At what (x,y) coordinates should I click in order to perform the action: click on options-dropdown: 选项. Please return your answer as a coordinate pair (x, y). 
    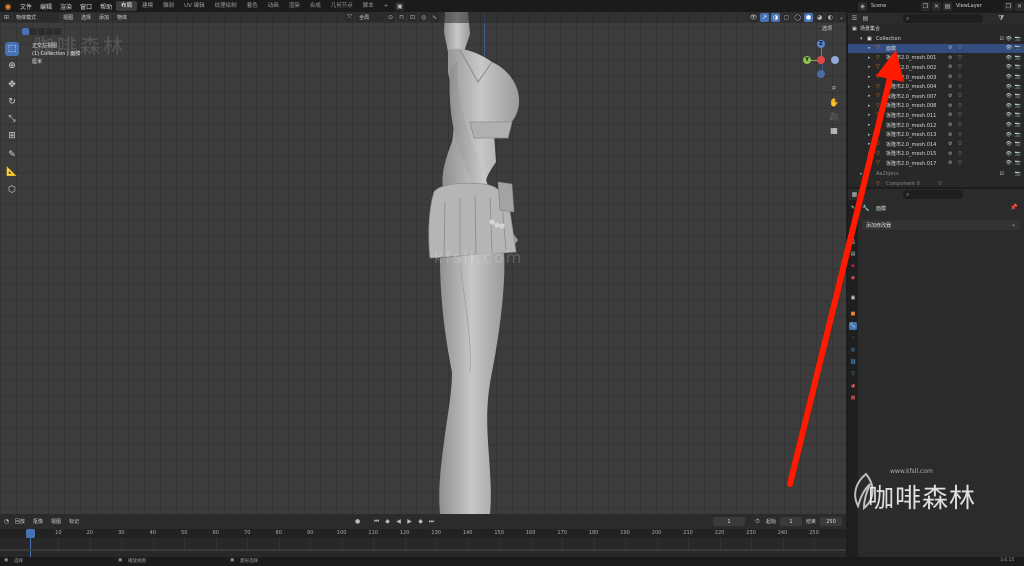
    Looking at the image, I should click on (827, 28).